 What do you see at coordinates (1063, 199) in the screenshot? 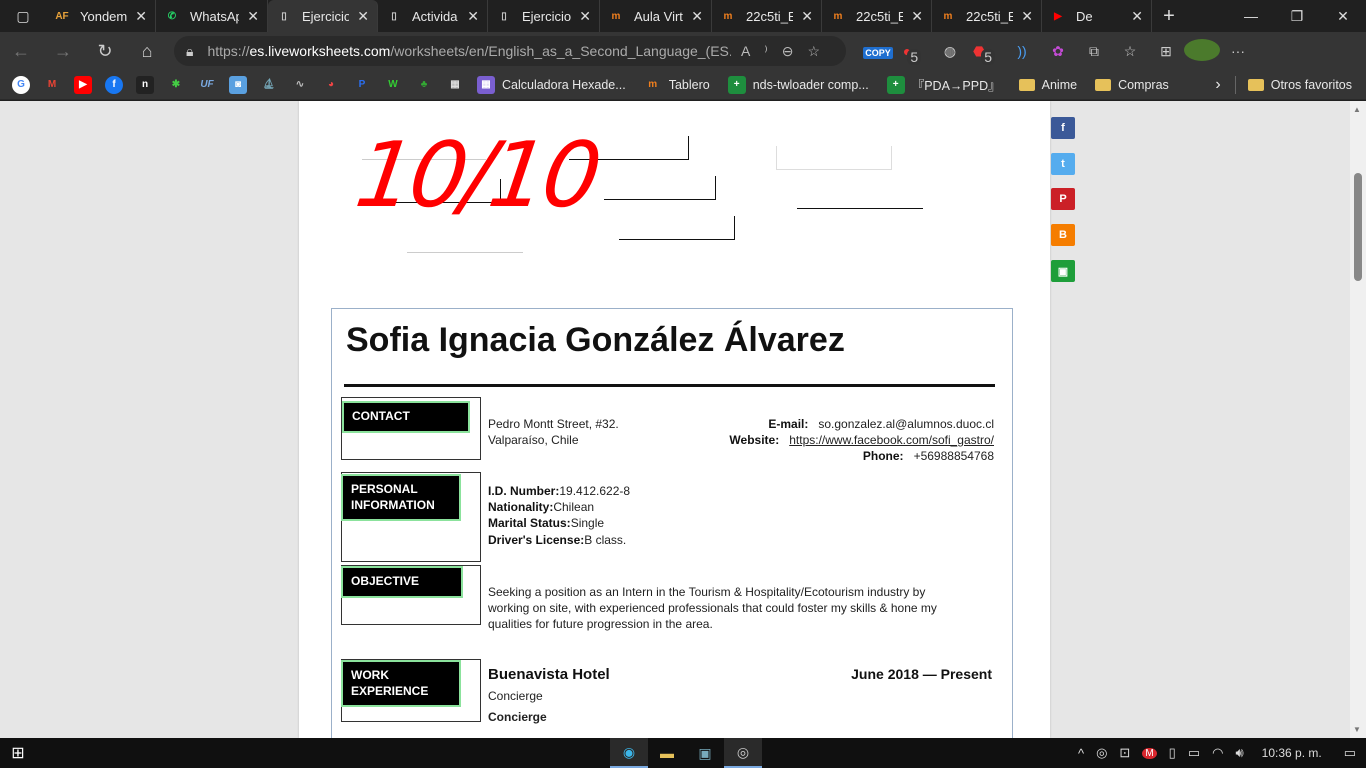
I see `pinterest-icon: P` at bounding box center [1063, 199].